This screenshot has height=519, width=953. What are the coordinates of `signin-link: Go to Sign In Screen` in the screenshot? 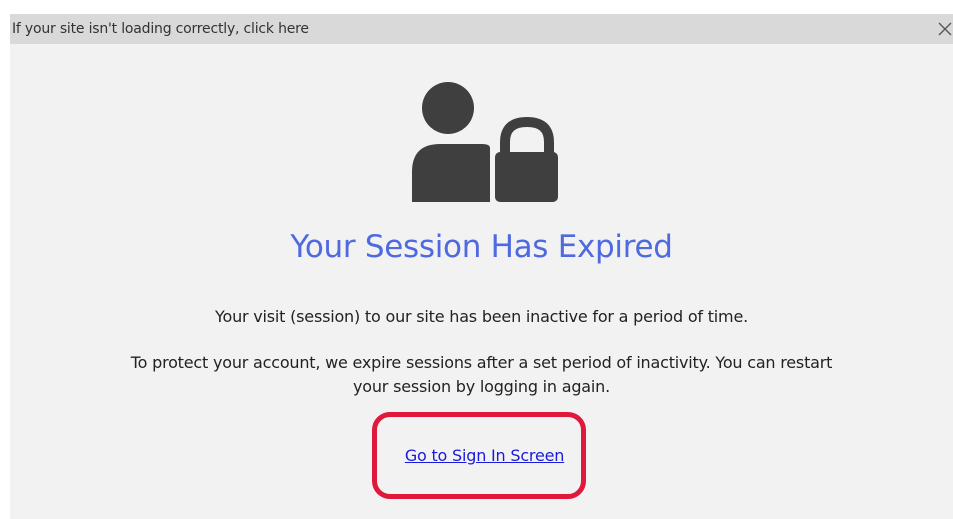 It's located at (476, 455).